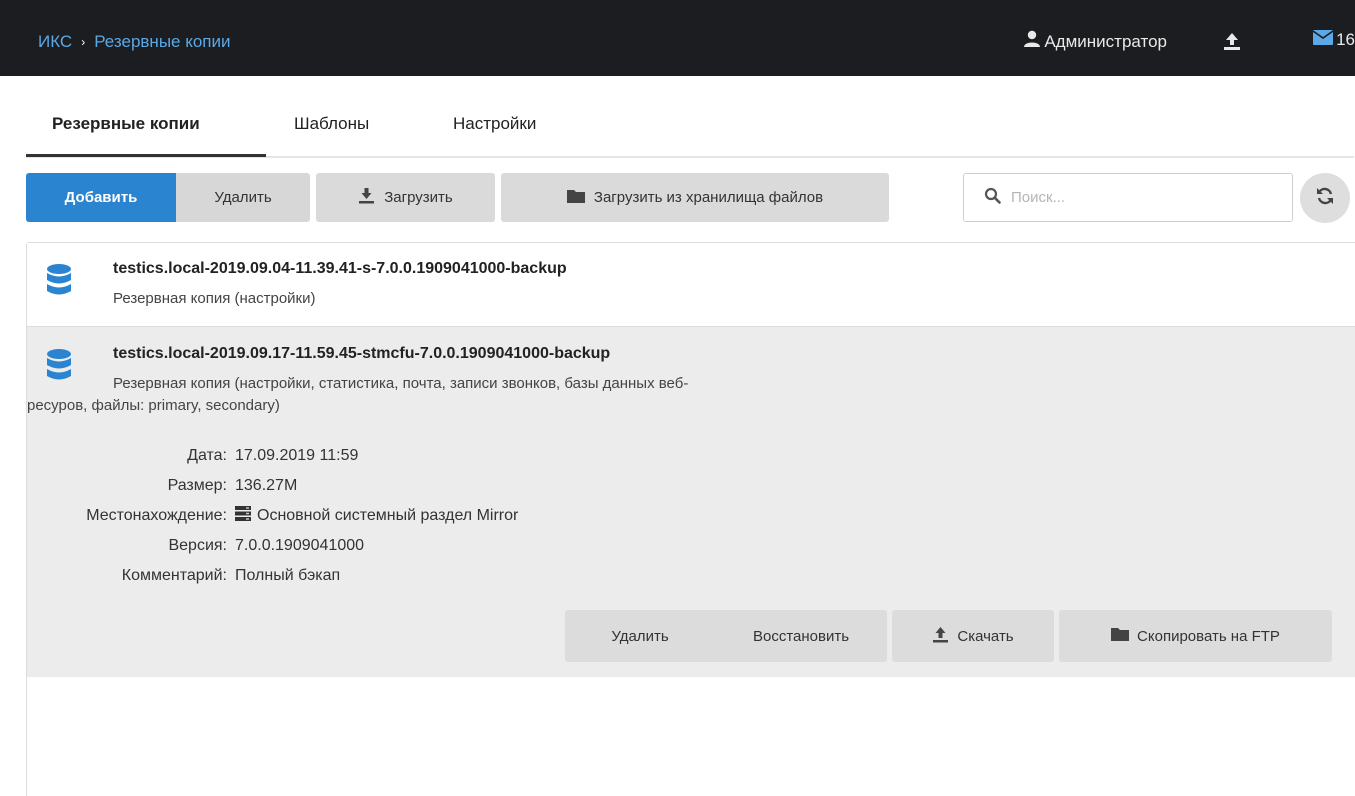  I want to click on detail-row-comment: Комментарий: Полный бэкап, so click(327, 576).